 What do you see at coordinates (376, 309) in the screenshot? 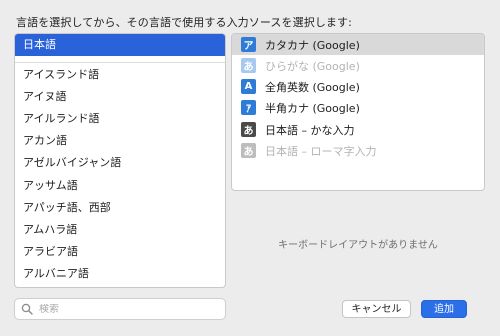
I see `cancel-button: キャンセル` at bounding box center [376, 309].